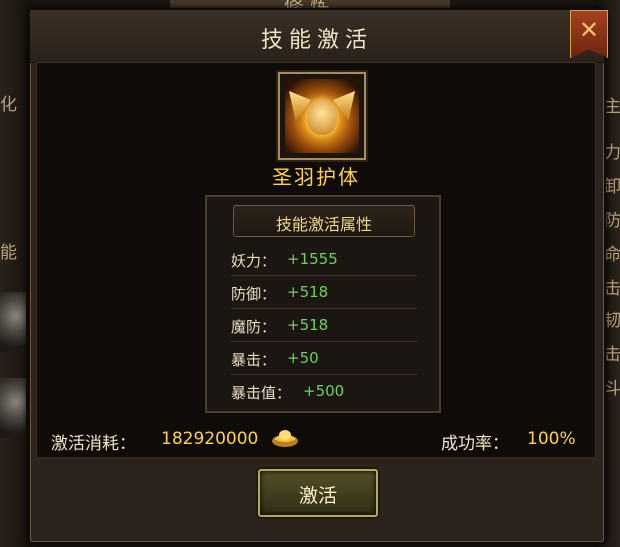  What do you see at coordinates (254, 261) in the screenshot?
I see `attribute-label: 妖力：` at bounding box center [254, 261].